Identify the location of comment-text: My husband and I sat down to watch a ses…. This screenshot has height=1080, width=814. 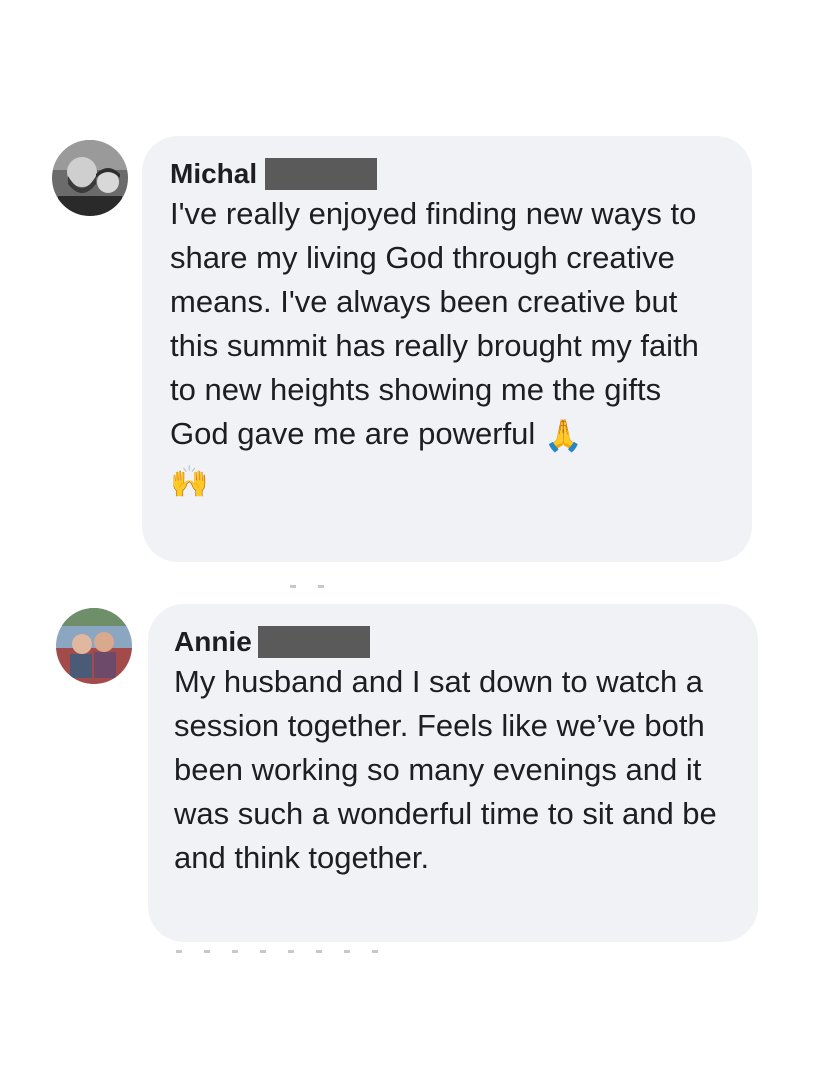
(454, 770).